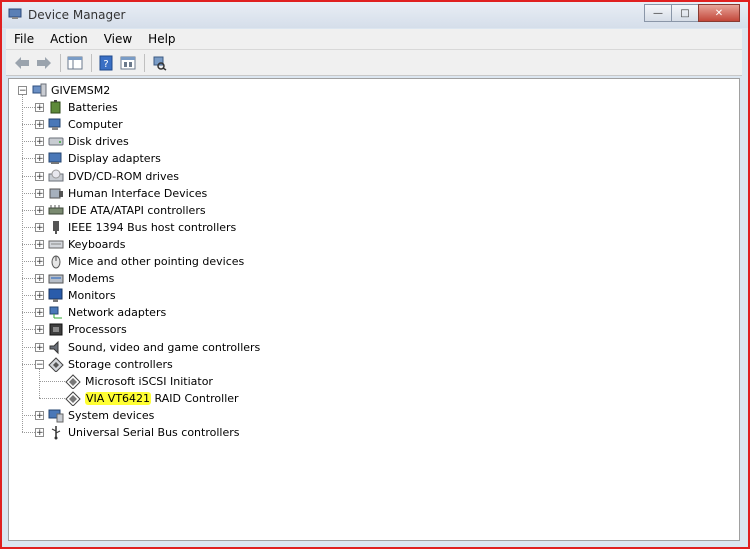  What do you see at coordinates (118, 39) in the screenshot?
I see `menu-view: View` at bounding box center [118, 39].